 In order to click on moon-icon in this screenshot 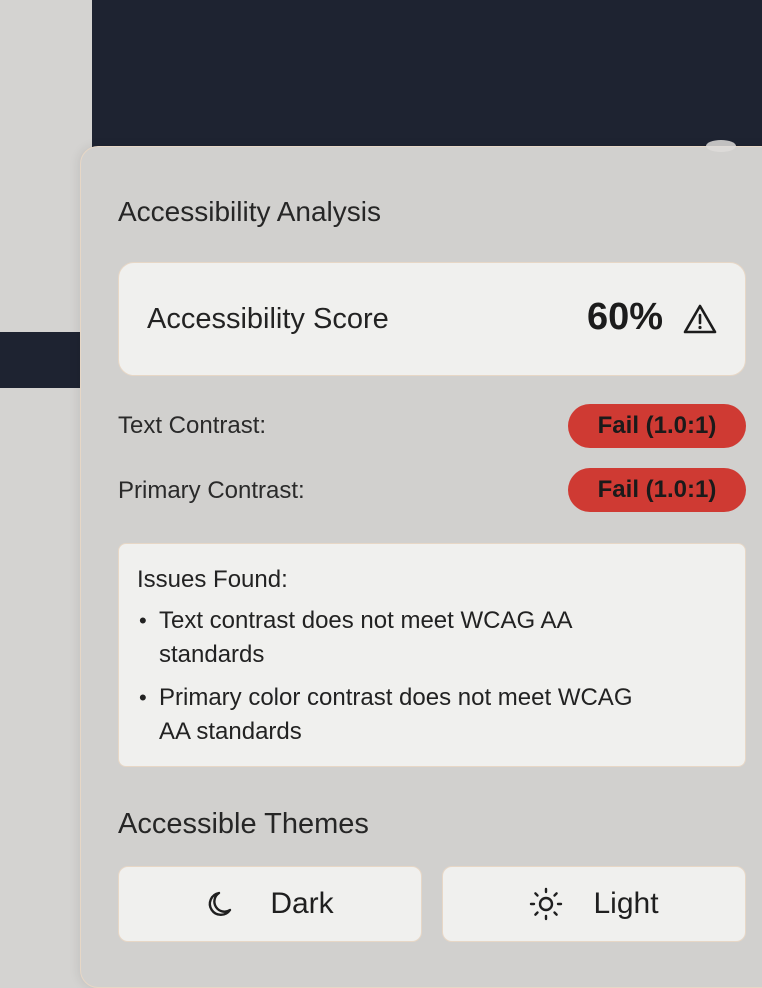, I will do `click(220, 904)`.